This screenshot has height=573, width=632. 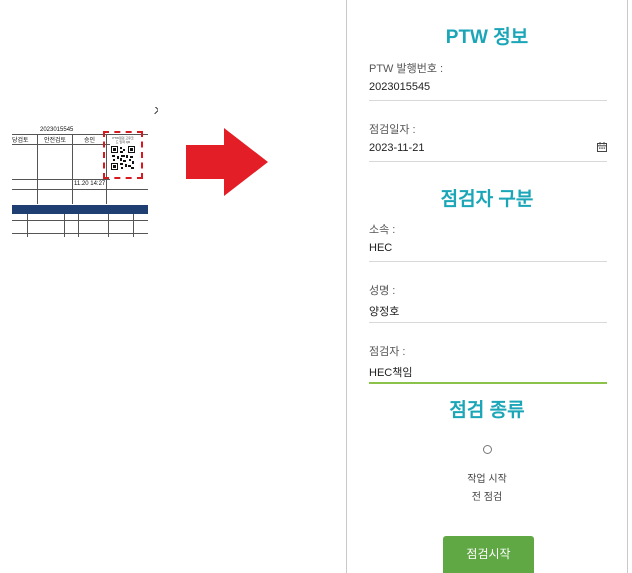 I want to click on pre-work-option-line2: 전 점검, so click(x=487, y=497).